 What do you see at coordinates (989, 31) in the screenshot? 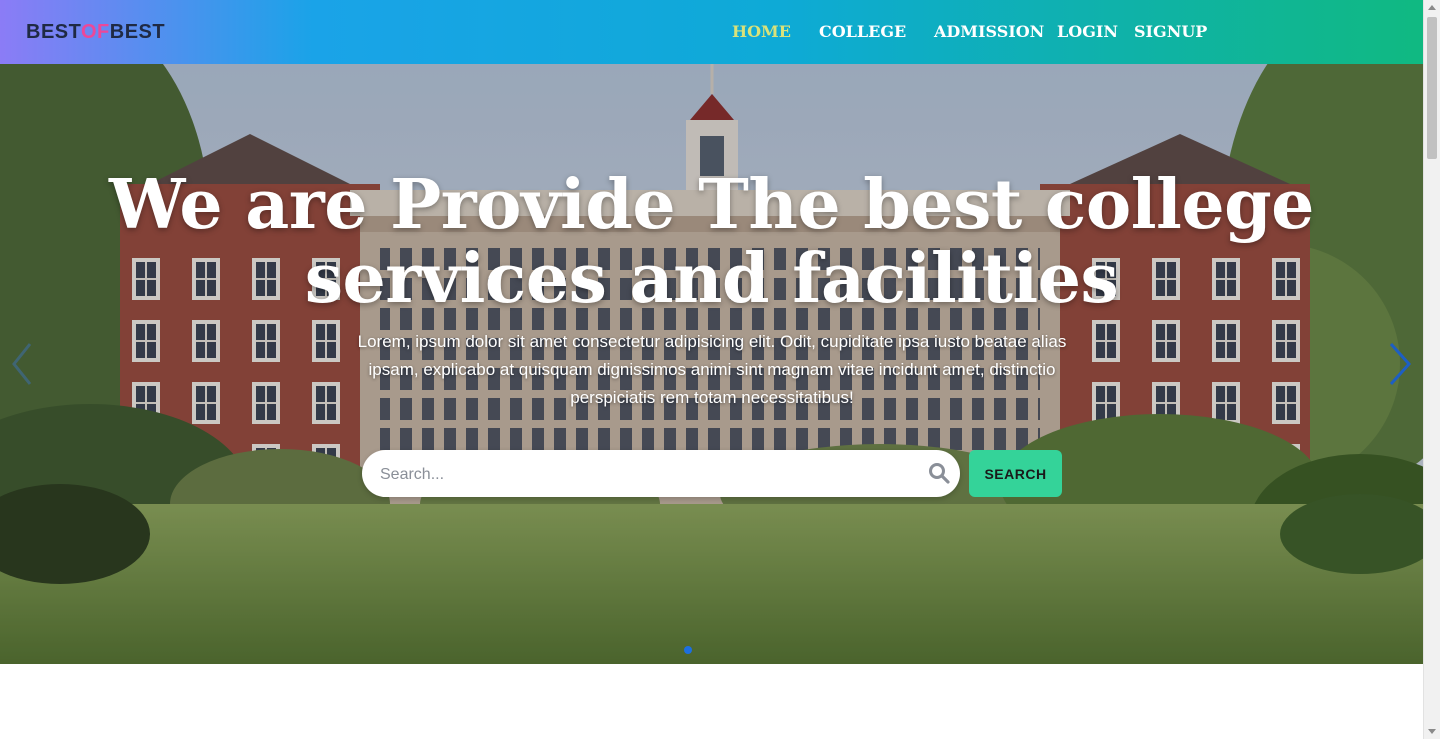
I see `nav-admission-link: ADMISSION` at bounding box center [989, 31].